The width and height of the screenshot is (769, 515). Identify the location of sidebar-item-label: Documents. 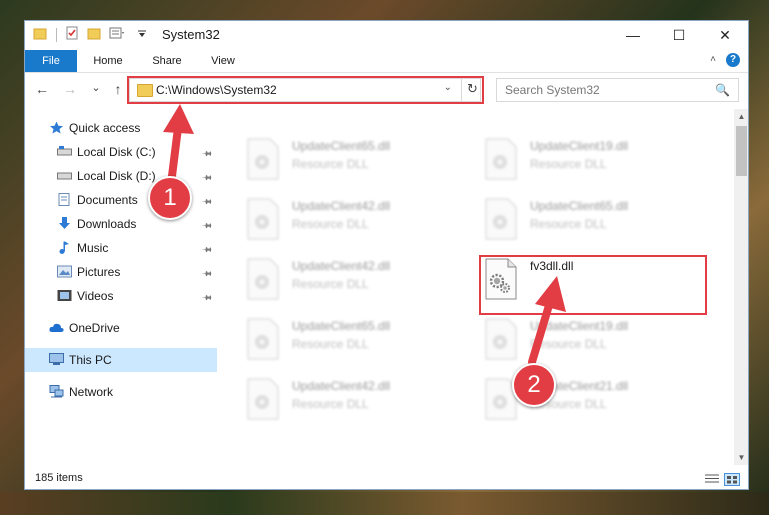
(107, 200).